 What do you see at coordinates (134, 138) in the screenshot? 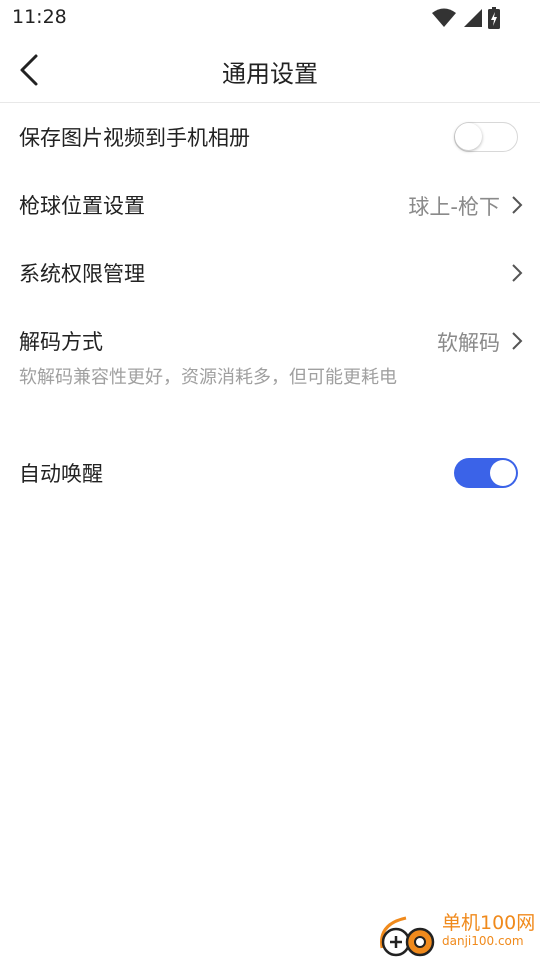
I see `setting-label-save-media: 保存图片视频到手机相册` at bounding box center [134, 138].